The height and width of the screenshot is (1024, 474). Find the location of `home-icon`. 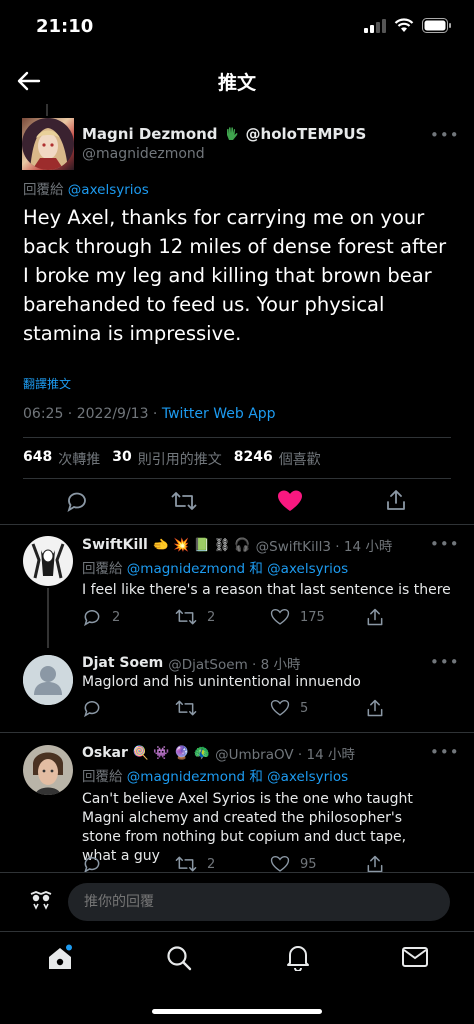

home-icon is located at coordinates (60, 958).